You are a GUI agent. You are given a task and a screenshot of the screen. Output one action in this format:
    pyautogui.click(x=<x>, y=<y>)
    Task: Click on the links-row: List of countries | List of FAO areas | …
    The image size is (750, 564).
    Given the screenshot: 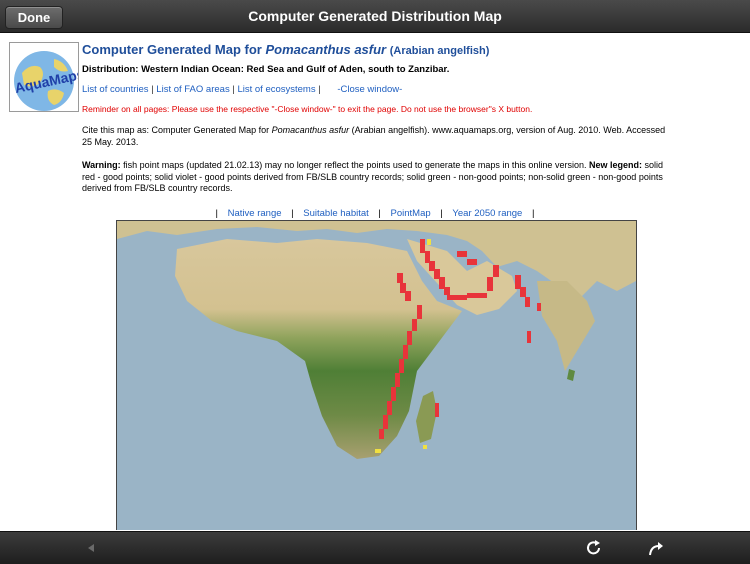 What is the action you would take?
    pyautogui.click(x=407, y=90)
    